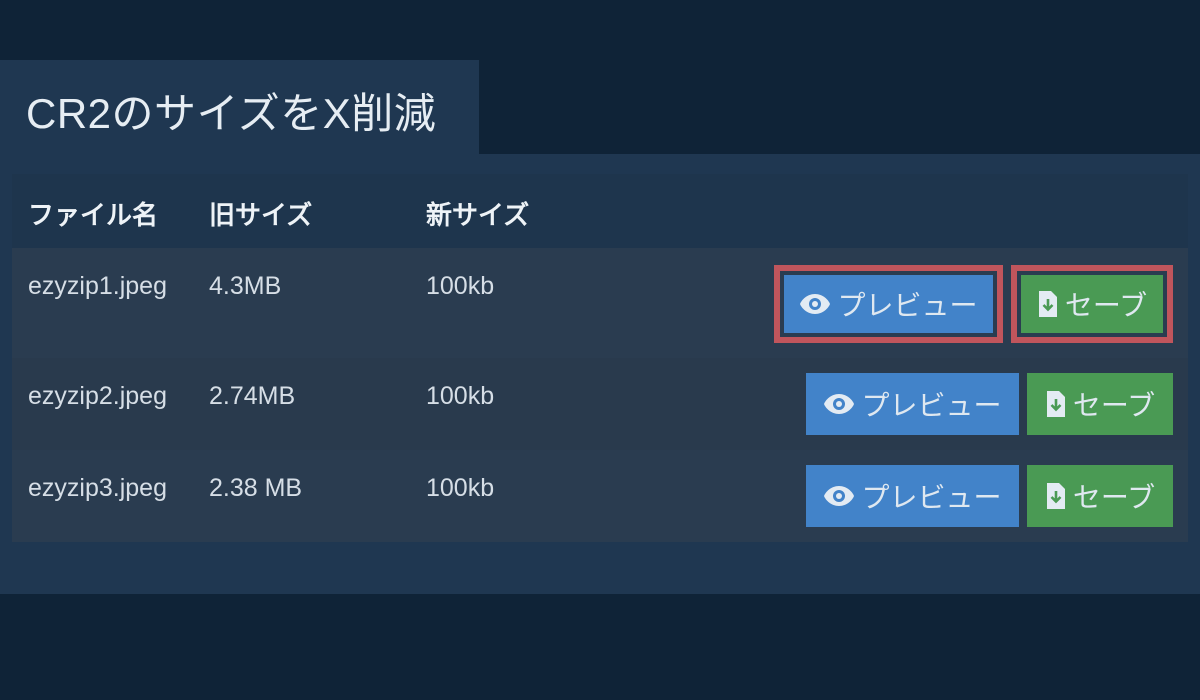 The width and height of the screenshot is (1200, 700). What do you see at coordinates (93, 215) in the screenshot?
I see `header-file-name: ファイル名` at bounding box center [93, 215].